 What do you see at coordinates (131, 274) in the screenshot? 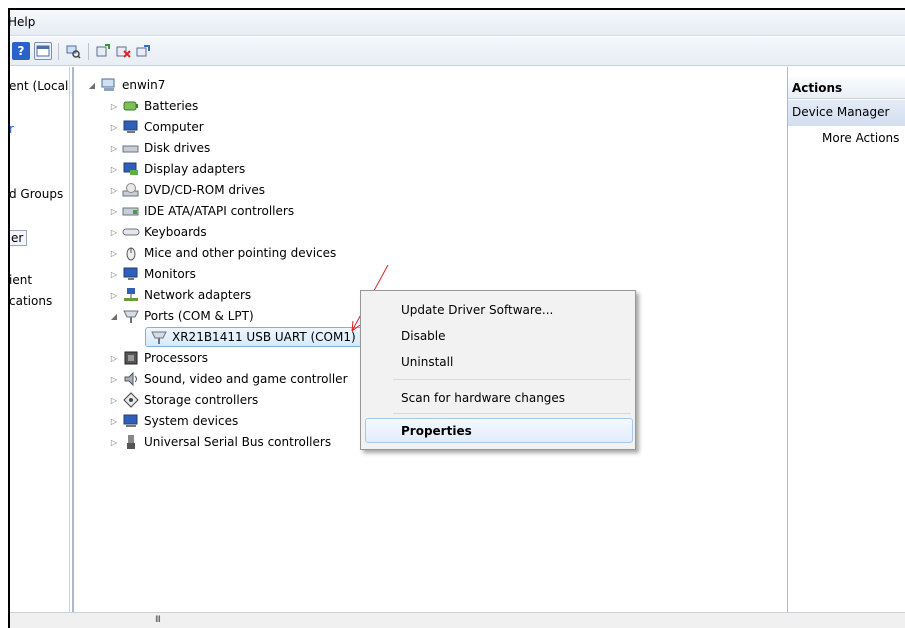
I see `monitor-icon` at bounding box center [131, 274].